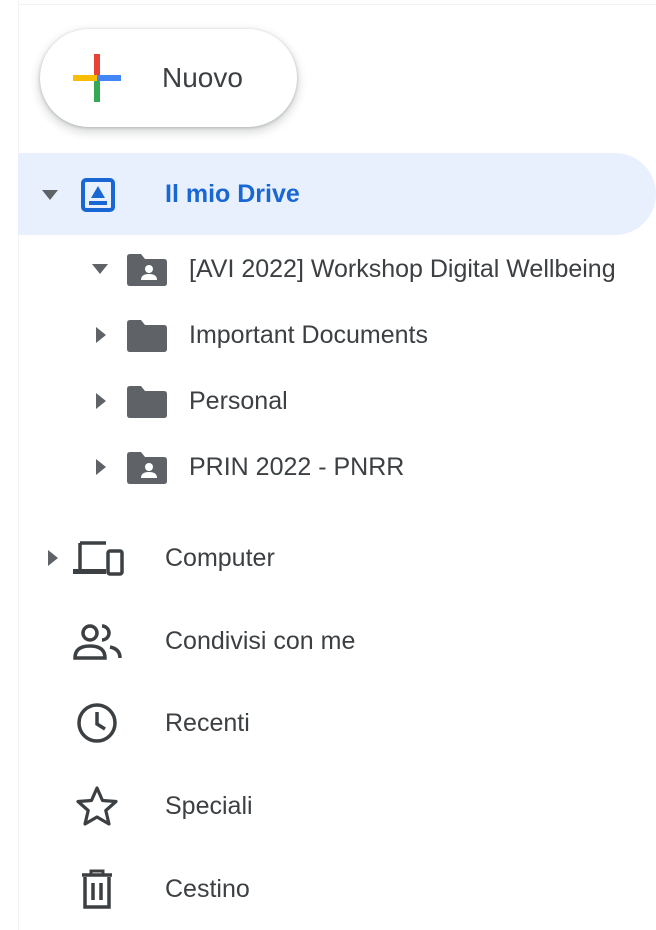 The height and width of the screenshot is (930, 656). What do you see at coordinates (337, 4) in the screenshot?
I see `top-divider` at bounding box center [337, 4].